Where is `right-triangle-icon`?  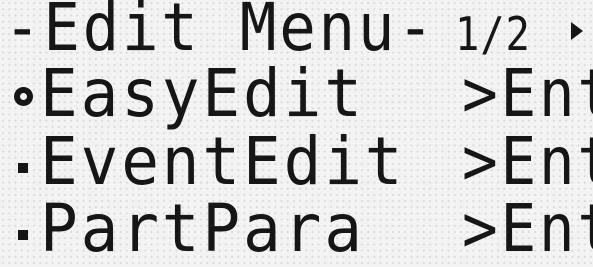 right-triangle-icon is located at coordinates (577, 31).